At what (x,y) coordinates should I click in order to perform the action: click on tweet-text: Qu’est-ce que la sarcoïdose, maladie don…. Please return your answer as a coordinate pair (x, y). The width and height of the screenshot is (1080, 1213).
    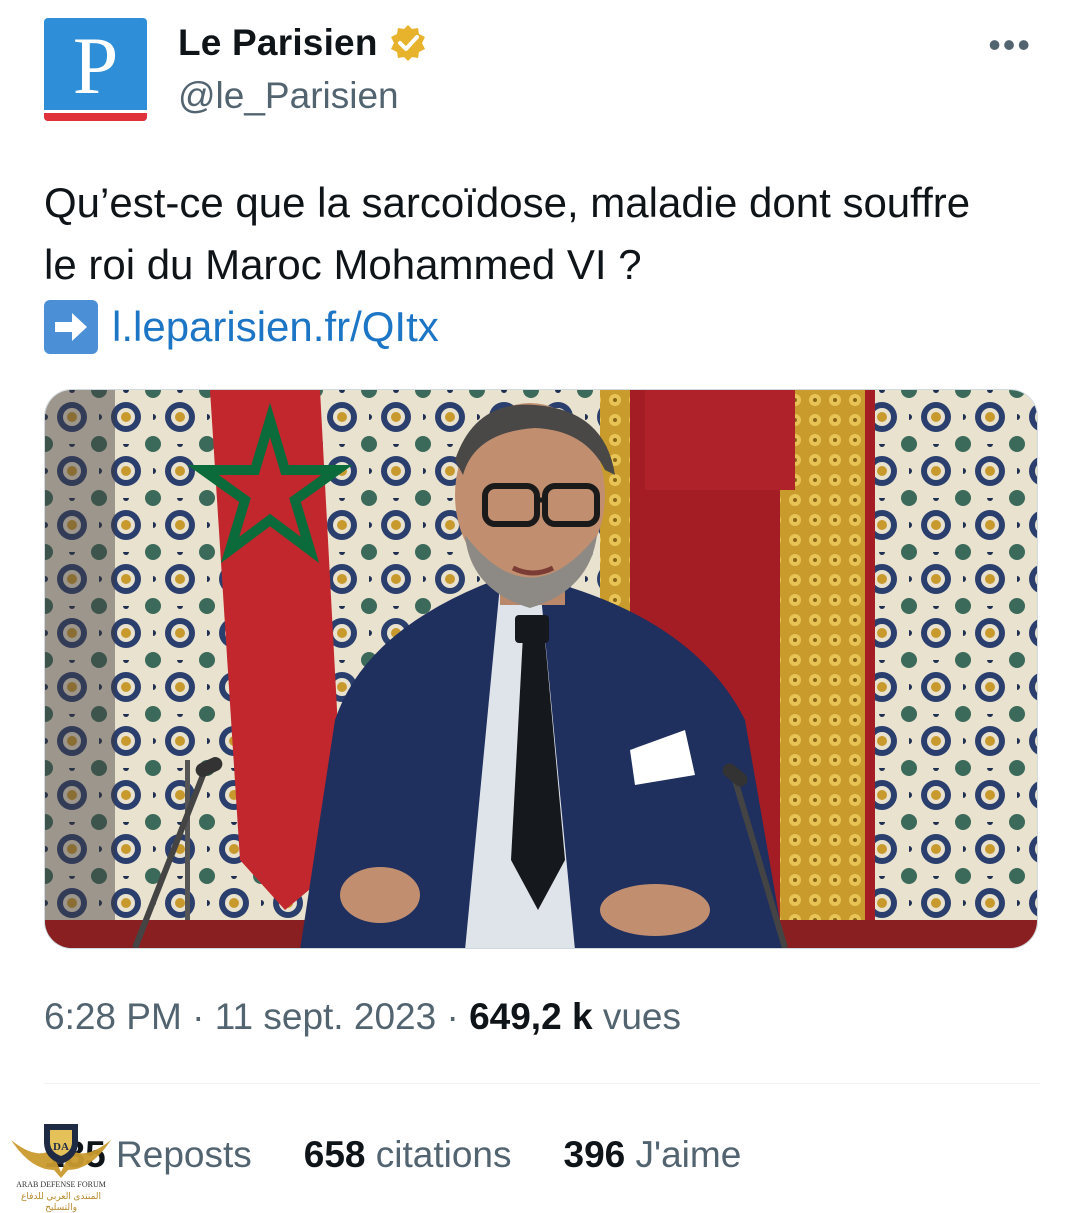
    Looking at the image, I should click on (524, 265).